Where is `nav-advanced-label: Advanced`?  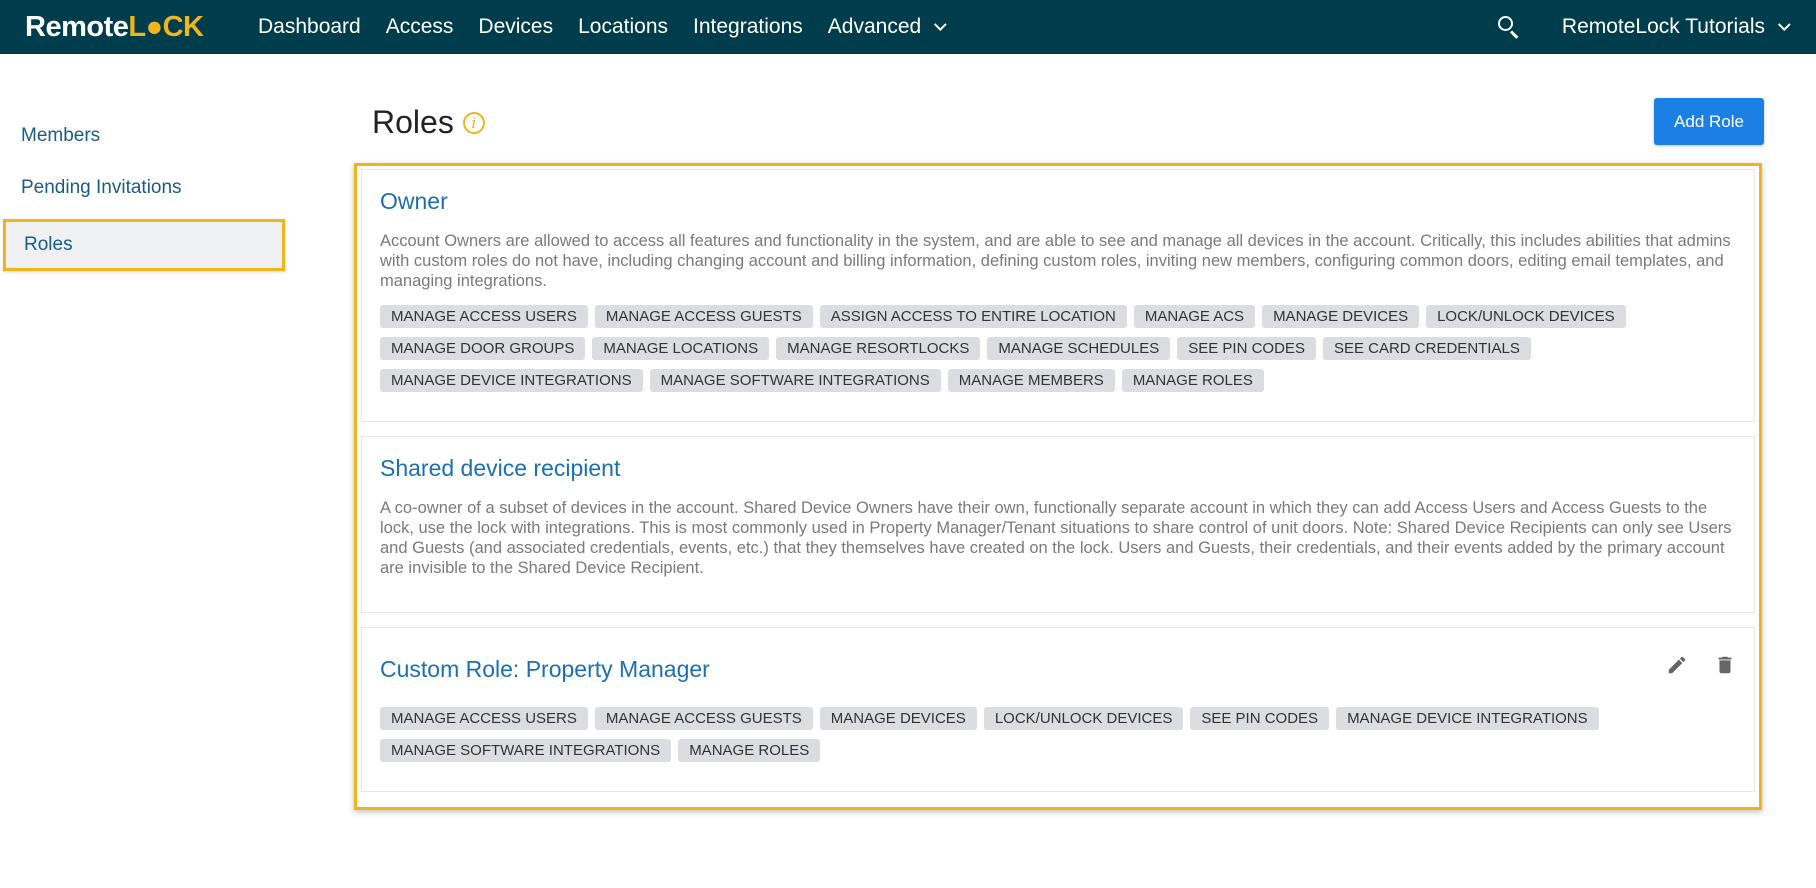 nav-advanced-label: Advanced is located at coordinates (874, 26).